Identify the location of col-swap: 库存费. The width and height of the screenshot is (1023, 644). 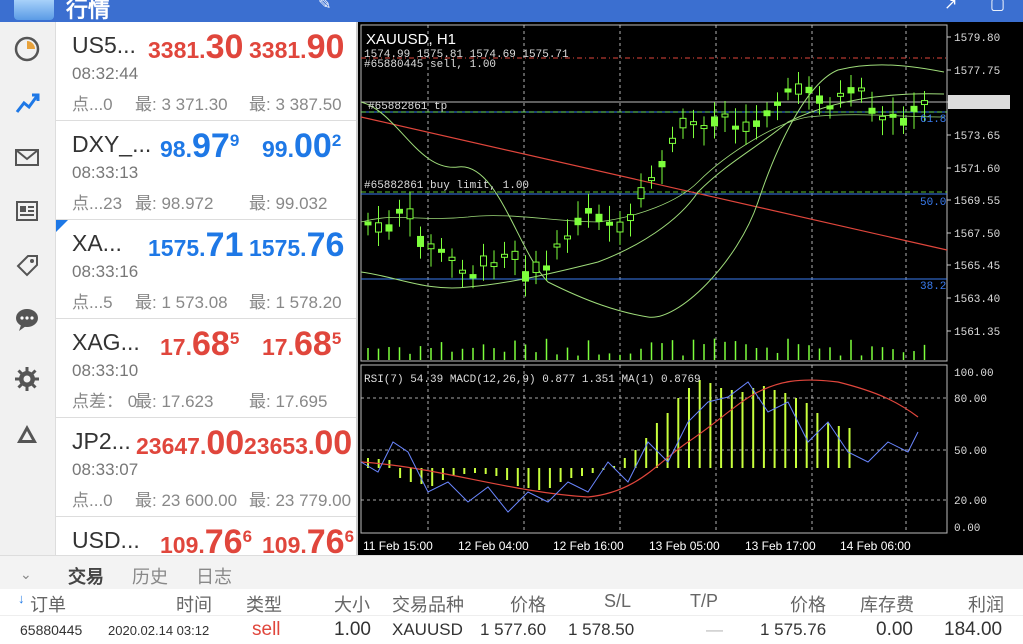
(887, 604).